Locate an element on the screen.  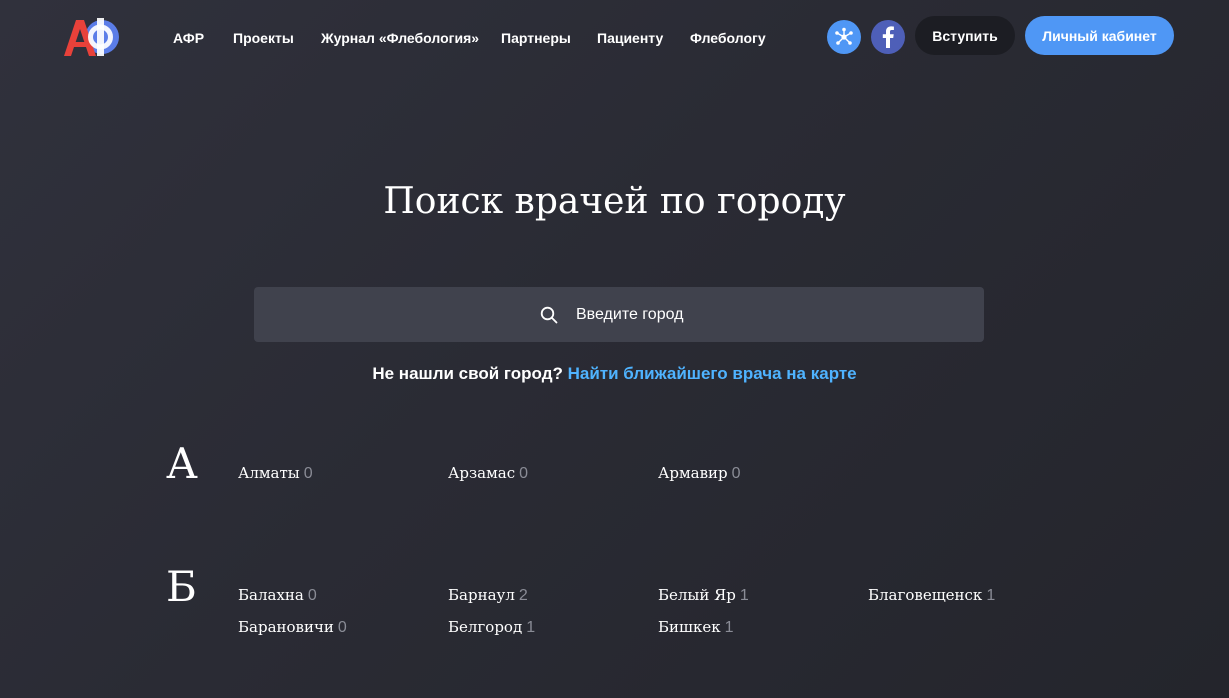
city-name: Алматы is located at coordinates (269, 473).